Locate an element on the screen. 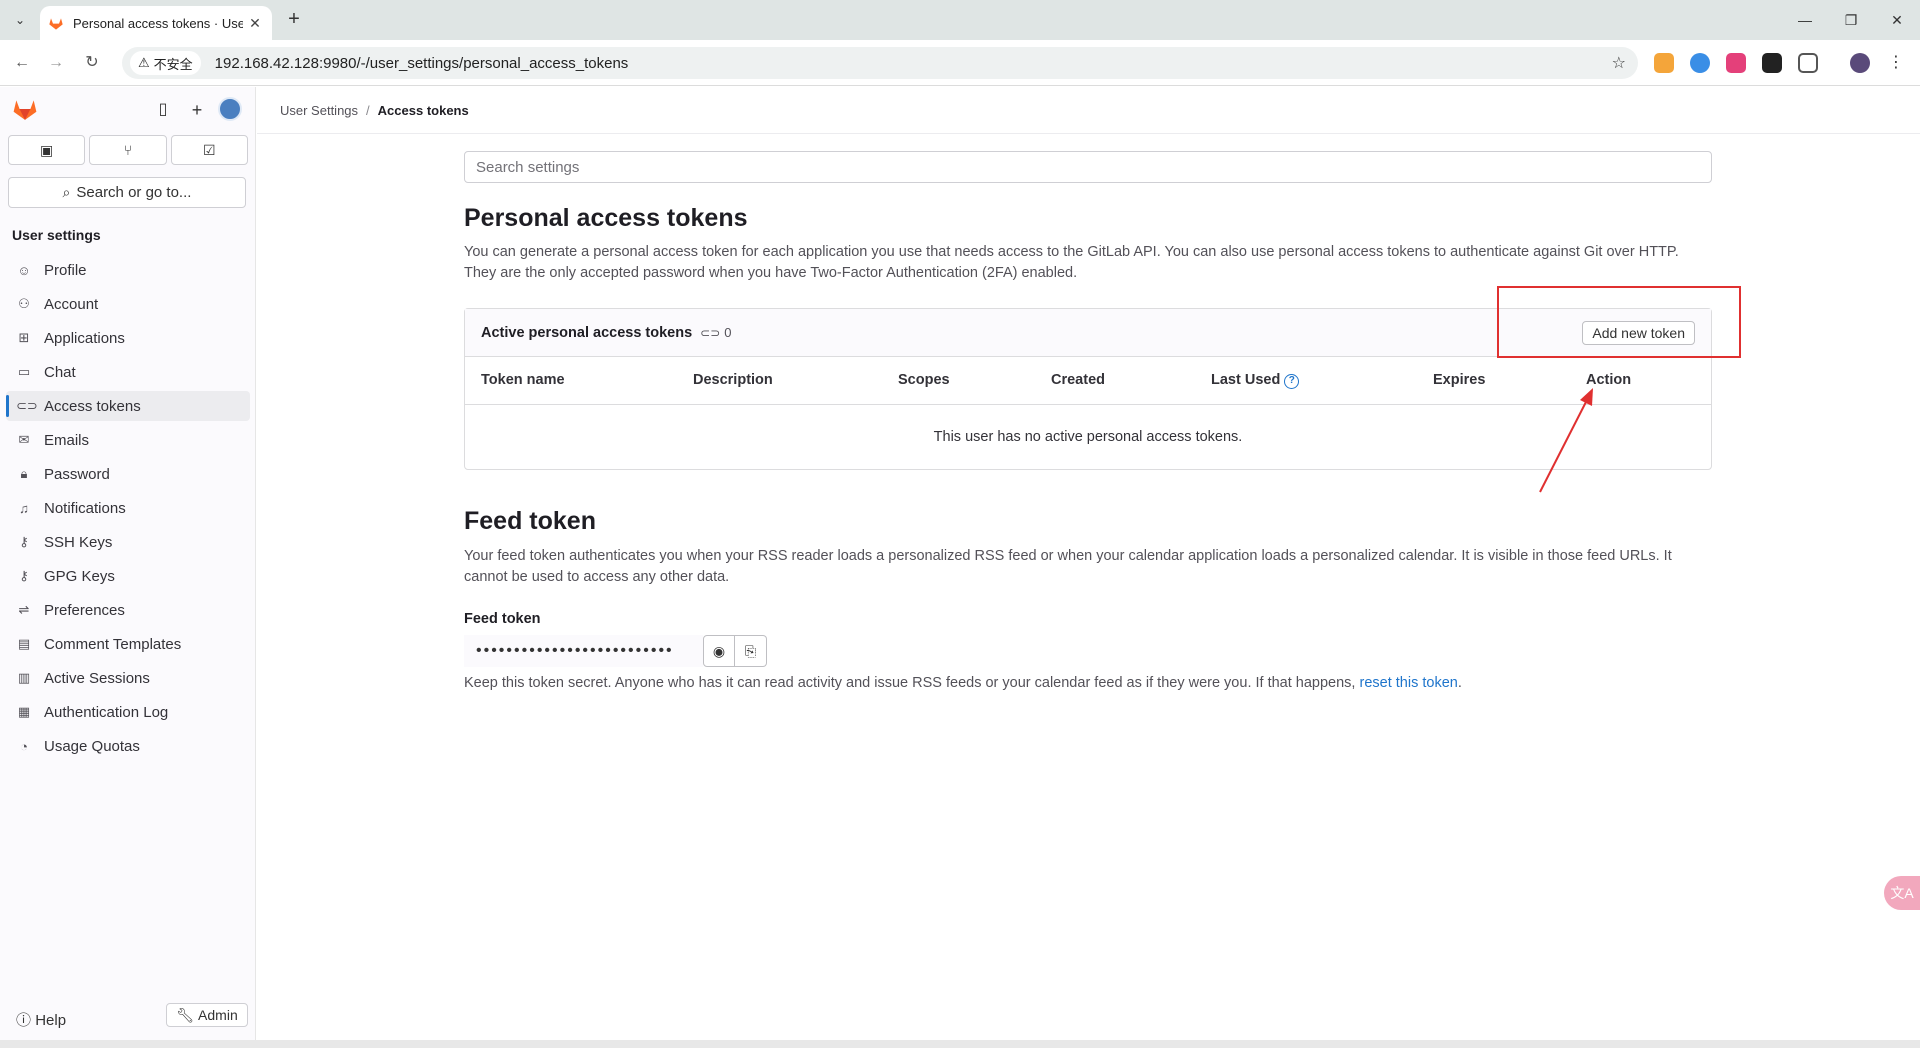  create-new-plus-icon: + is located at coordinates (197, 110).